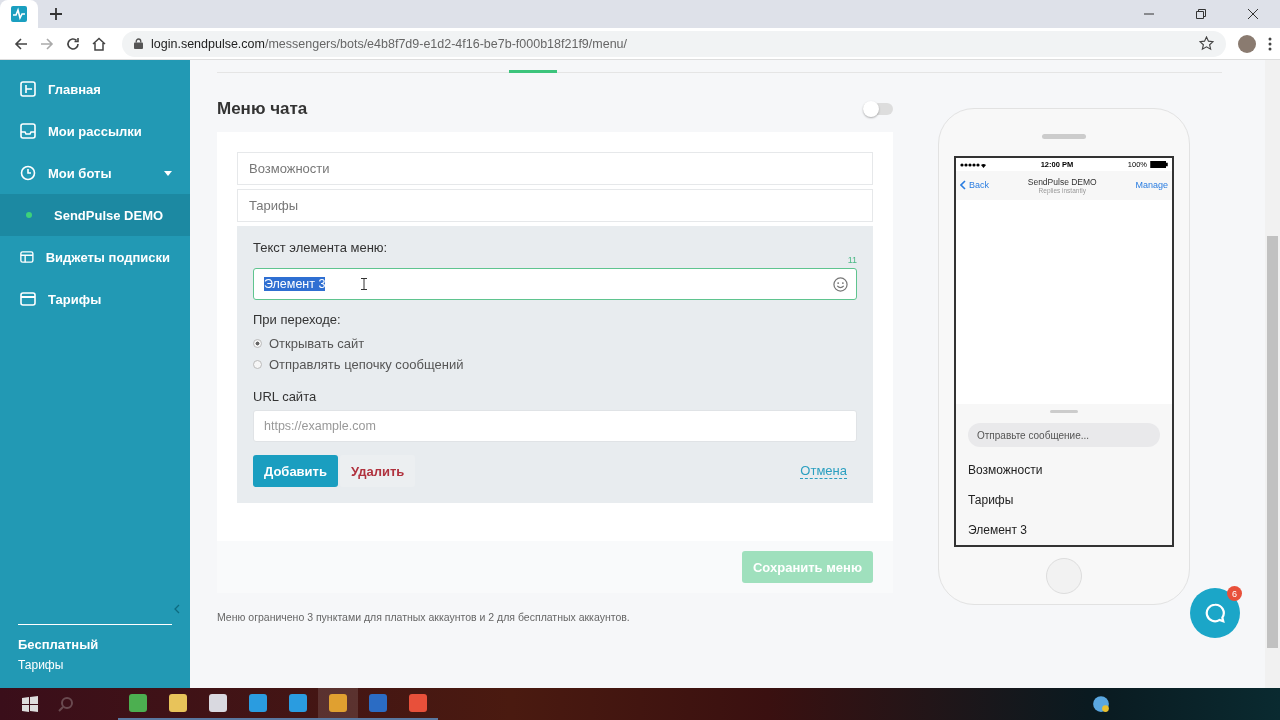 The image size is (1280, 720). What do you see at coordinates (1270, 43) in the screenshot?
I see `more-menu-icon` at bounding box center [1270, 43].